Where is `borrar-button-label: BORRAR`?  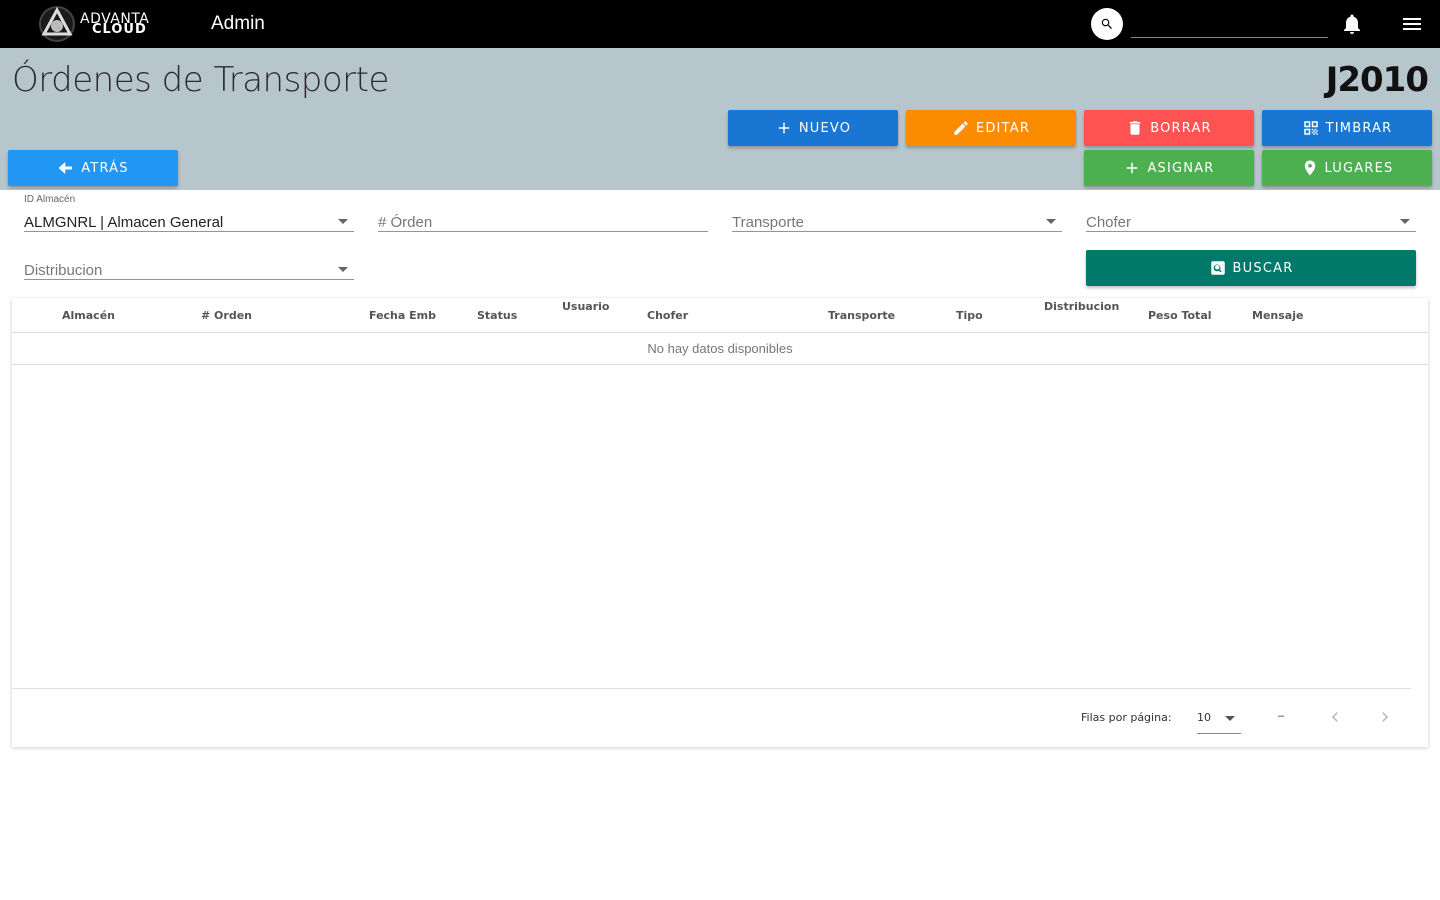 borrar-button-label: BORRAR is located at coordinates (1181, 128).